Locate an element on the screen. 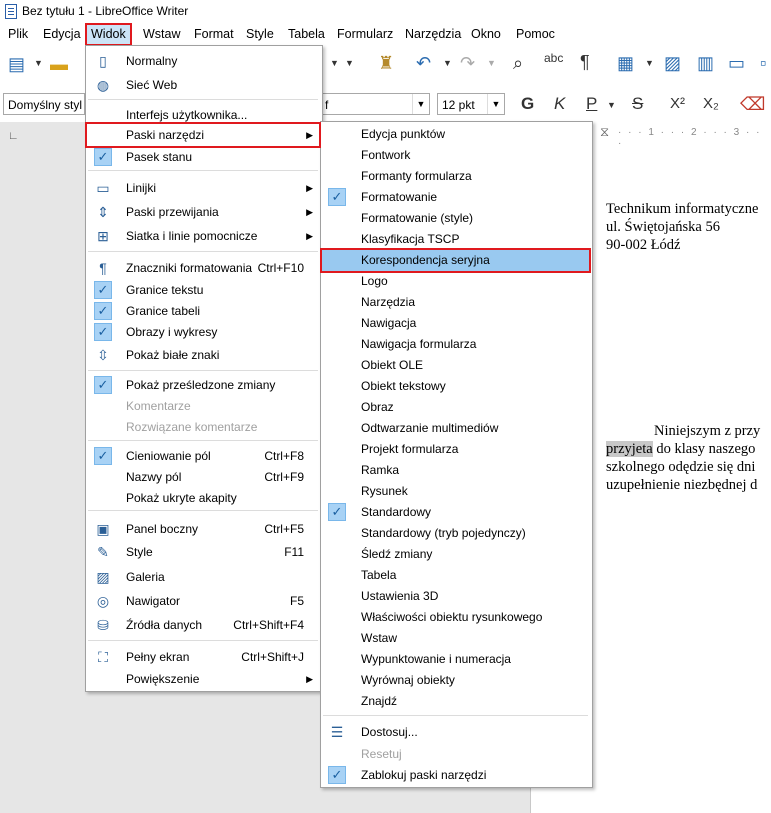  menu-item-style: ✎ Style F11 is located at coordinates (203, 552).